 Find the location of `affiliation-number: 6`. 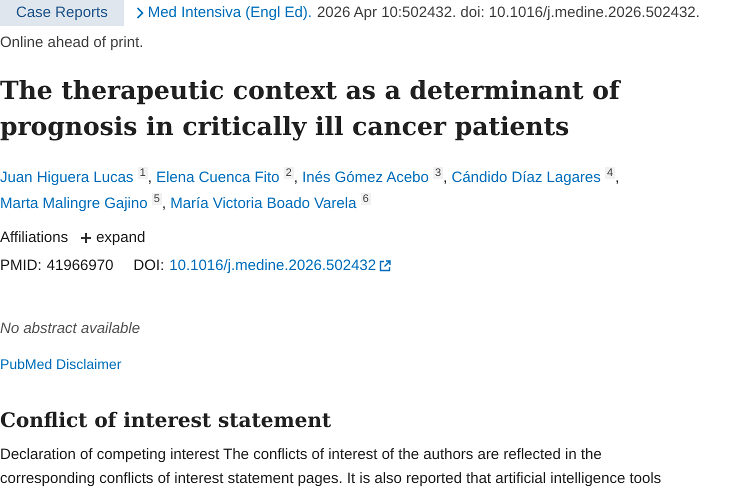

affiliation-number: 6 is located at coordinates (365, 199).